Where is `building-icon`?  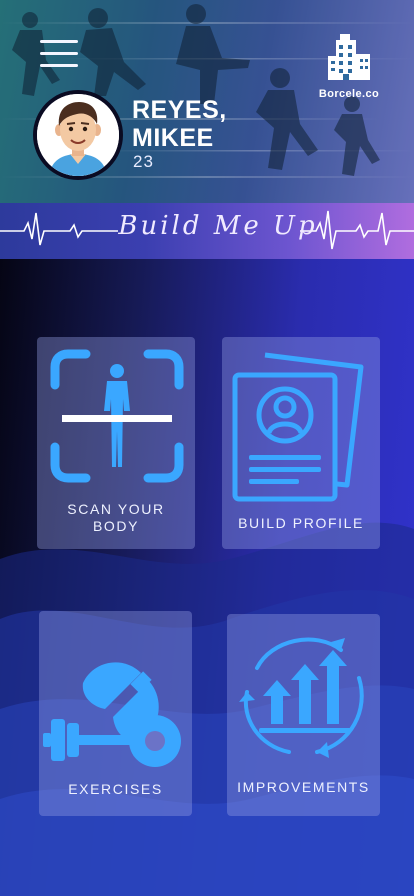
building-icon is located at coordinates (349, 57).